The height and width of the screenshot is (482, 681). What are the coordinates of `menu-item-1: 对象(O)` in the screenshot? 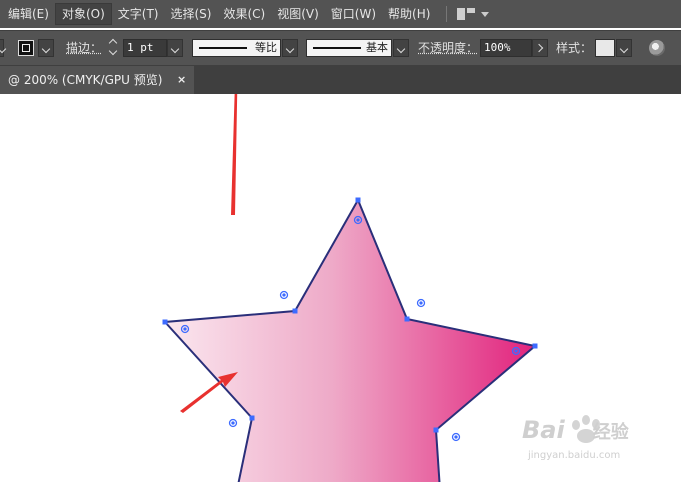 It's located at (83, 14).